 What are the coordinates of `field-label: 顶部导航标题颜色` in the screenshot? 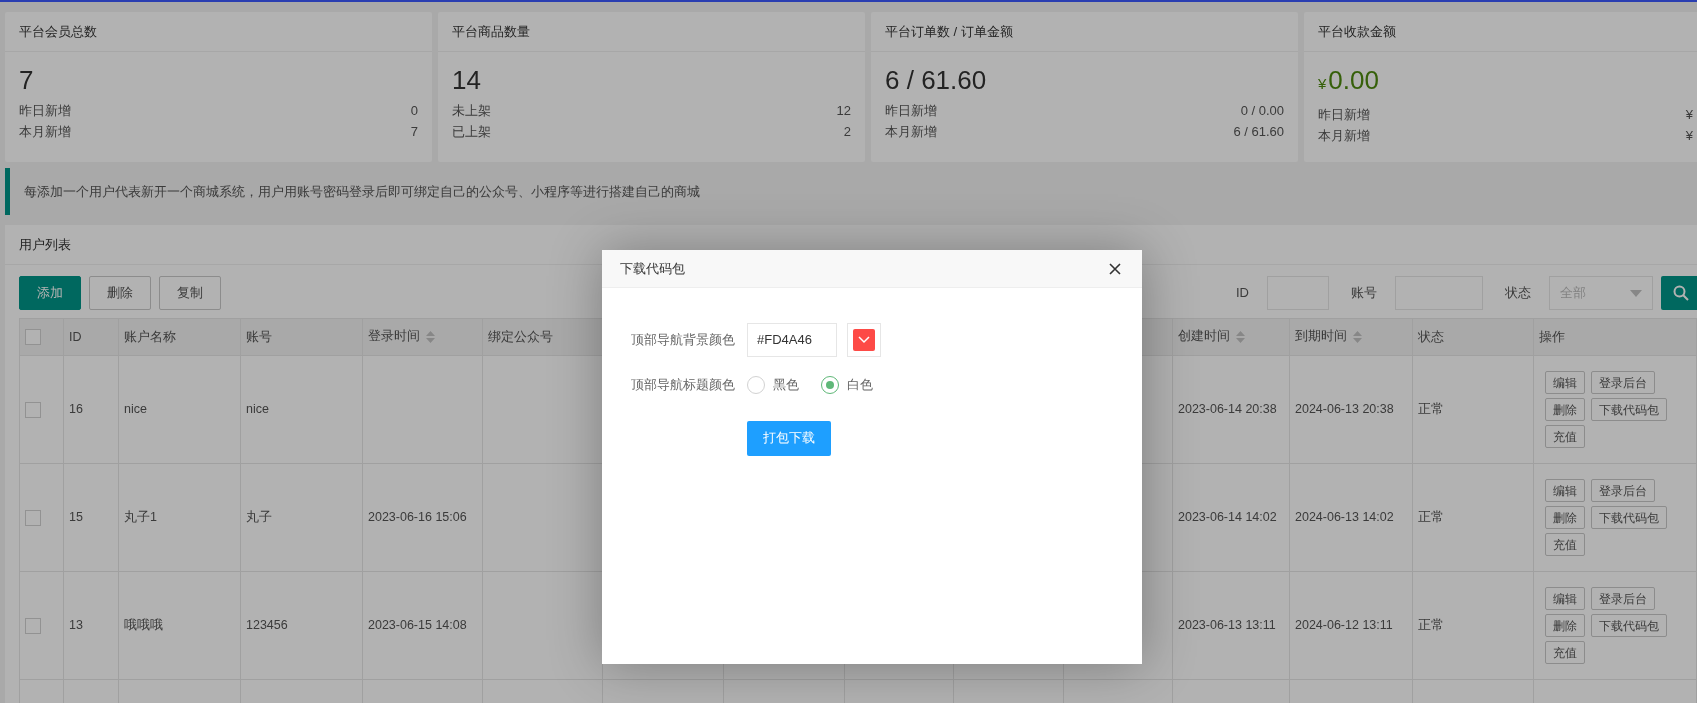 It's located at (683, 385).